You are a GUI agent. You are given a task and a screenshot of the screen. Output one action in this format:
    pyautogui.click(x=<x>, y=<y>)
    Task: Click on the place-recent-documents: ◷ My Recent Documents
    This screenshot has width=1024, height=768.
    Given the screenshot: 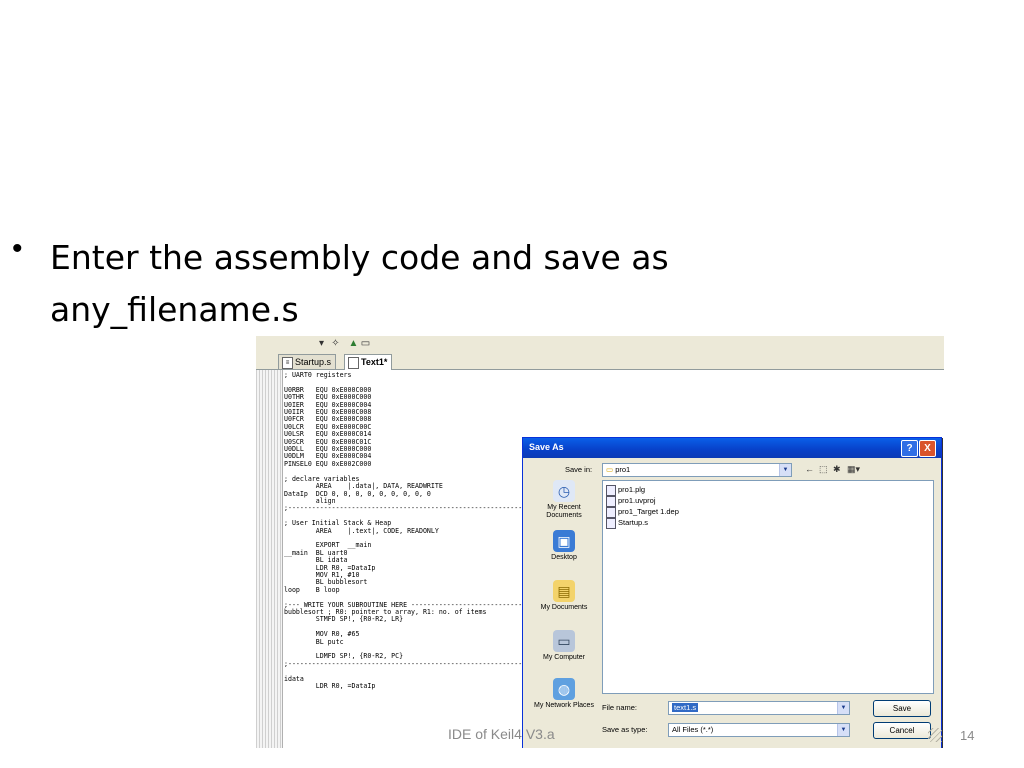 What is the action you would take?
    pyautogui.click(x=564, y=504)
    